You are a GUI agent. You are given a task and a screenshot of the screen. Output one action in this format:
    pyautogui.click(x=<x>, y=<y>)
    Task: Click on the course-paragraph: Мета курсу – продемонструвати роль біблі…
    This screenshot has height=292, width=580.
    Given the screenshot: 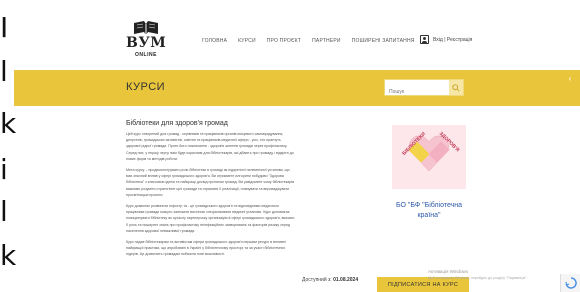 What is the action you would take?
    pyautogui.click(x=210, y=182)
    